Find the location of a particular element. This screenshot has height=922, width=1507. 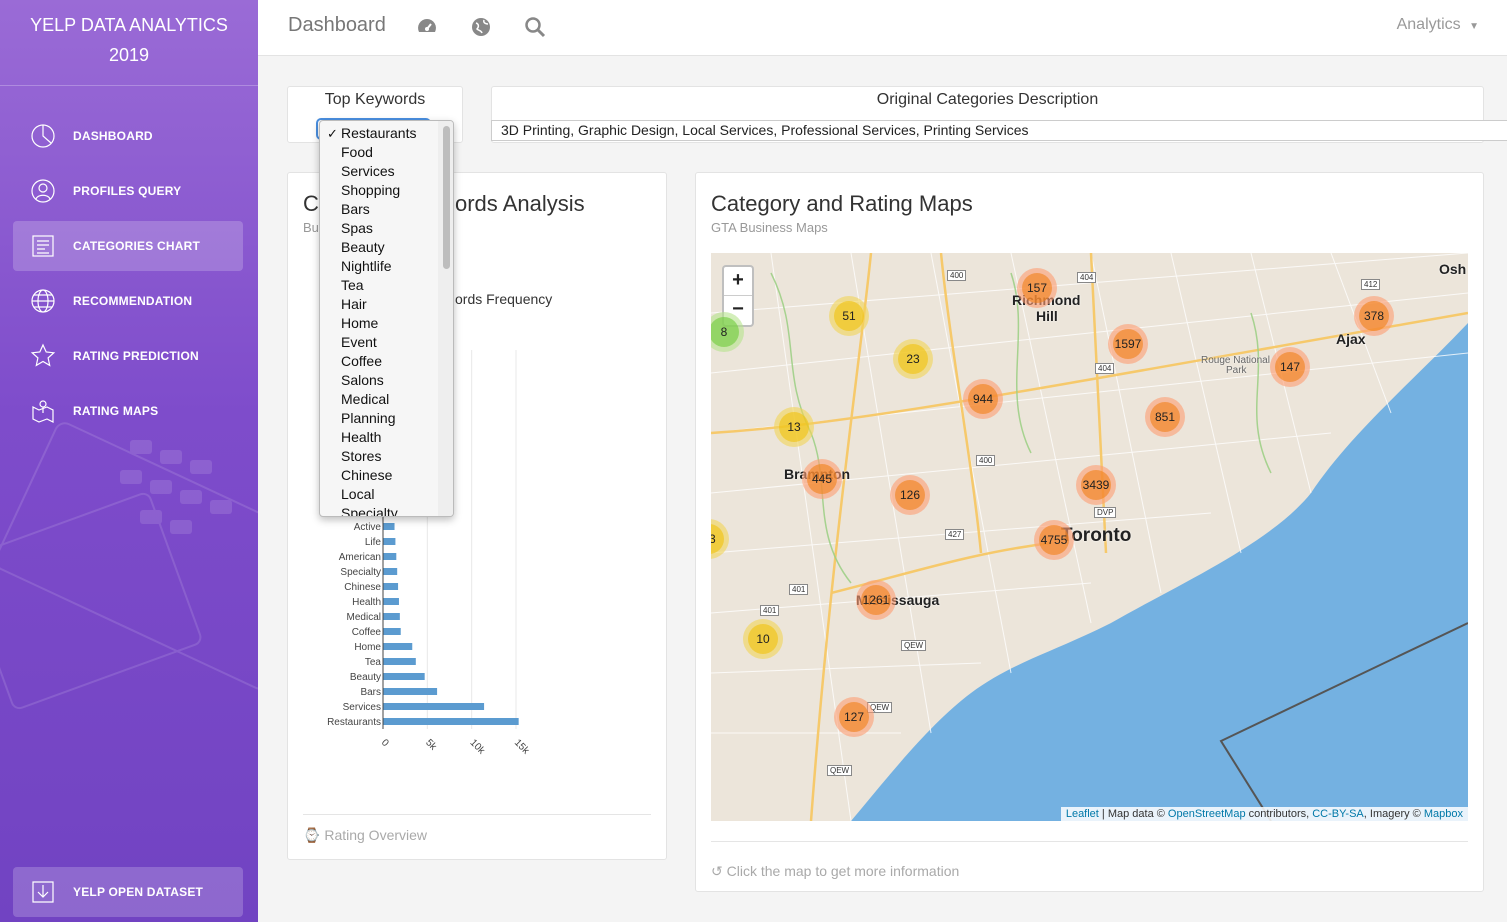

search-icon is located at coordinates (535, 27).